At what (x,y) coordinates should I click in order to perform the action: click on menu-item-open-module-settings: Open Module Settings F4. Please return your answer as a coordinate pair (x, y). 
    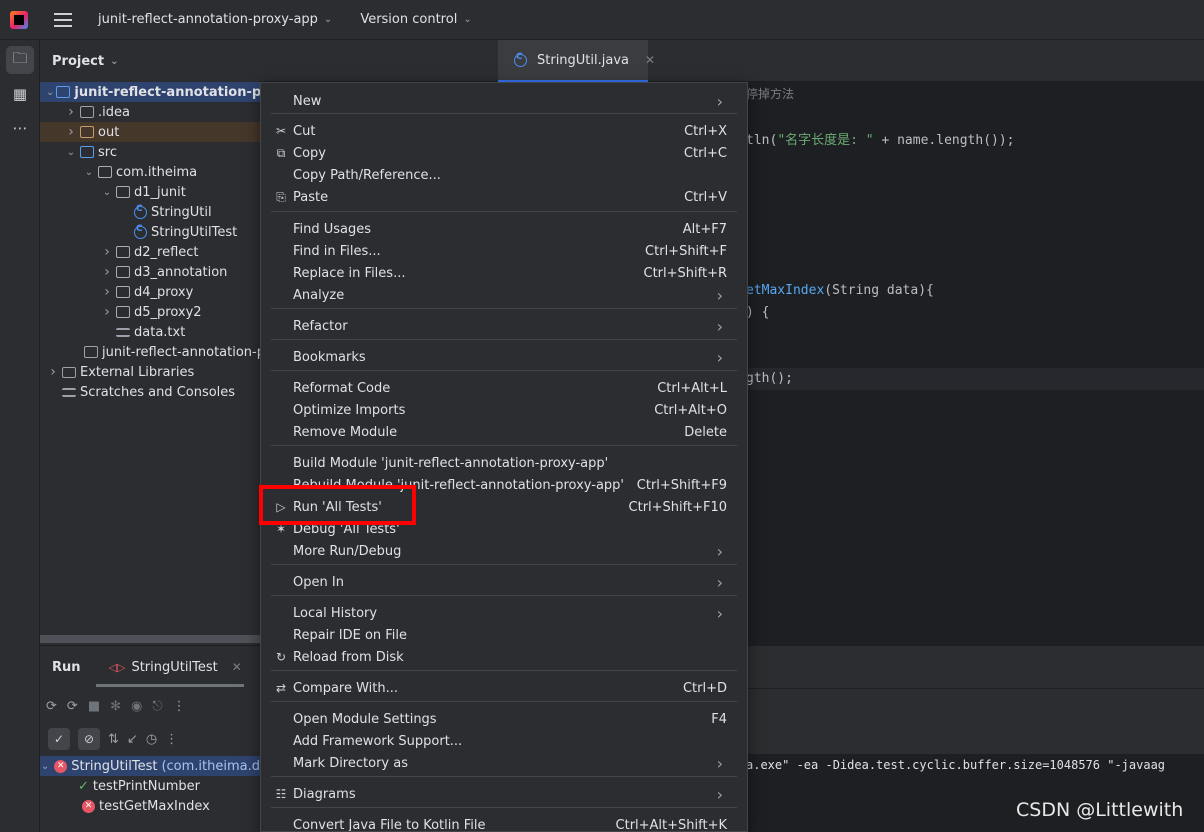
    Looking at the image, I should click on (504, 719).